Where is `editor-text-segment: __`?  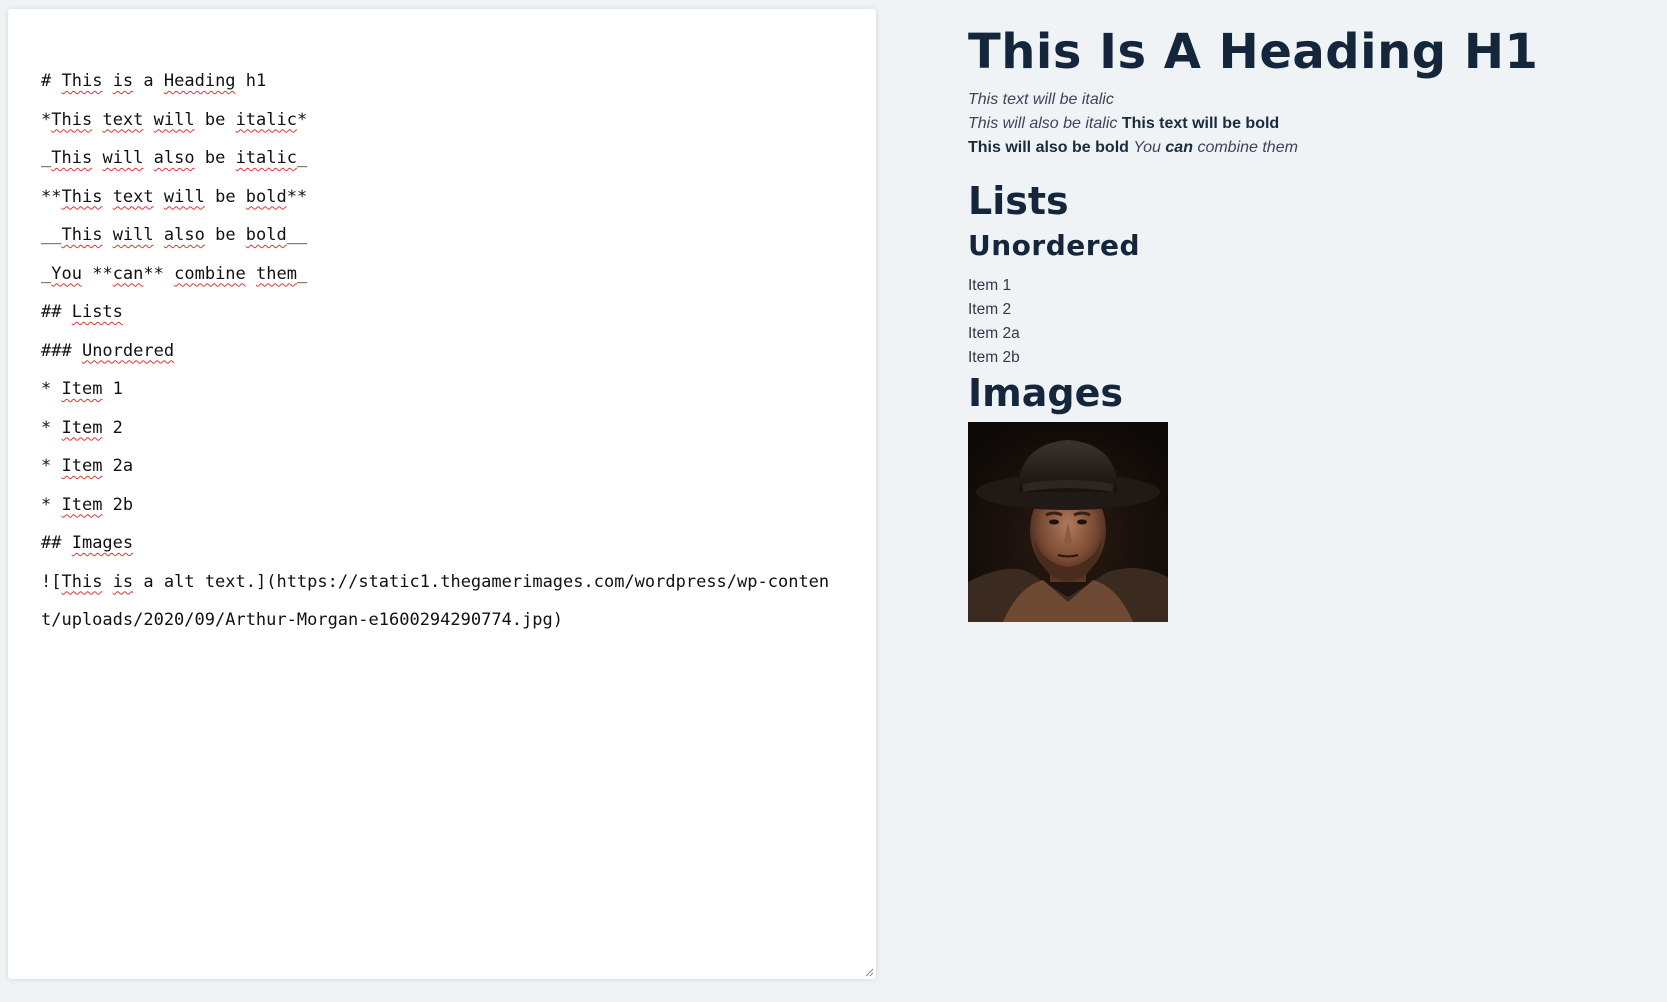
editor-text-segment: __ is located at coordinates (297, 235).